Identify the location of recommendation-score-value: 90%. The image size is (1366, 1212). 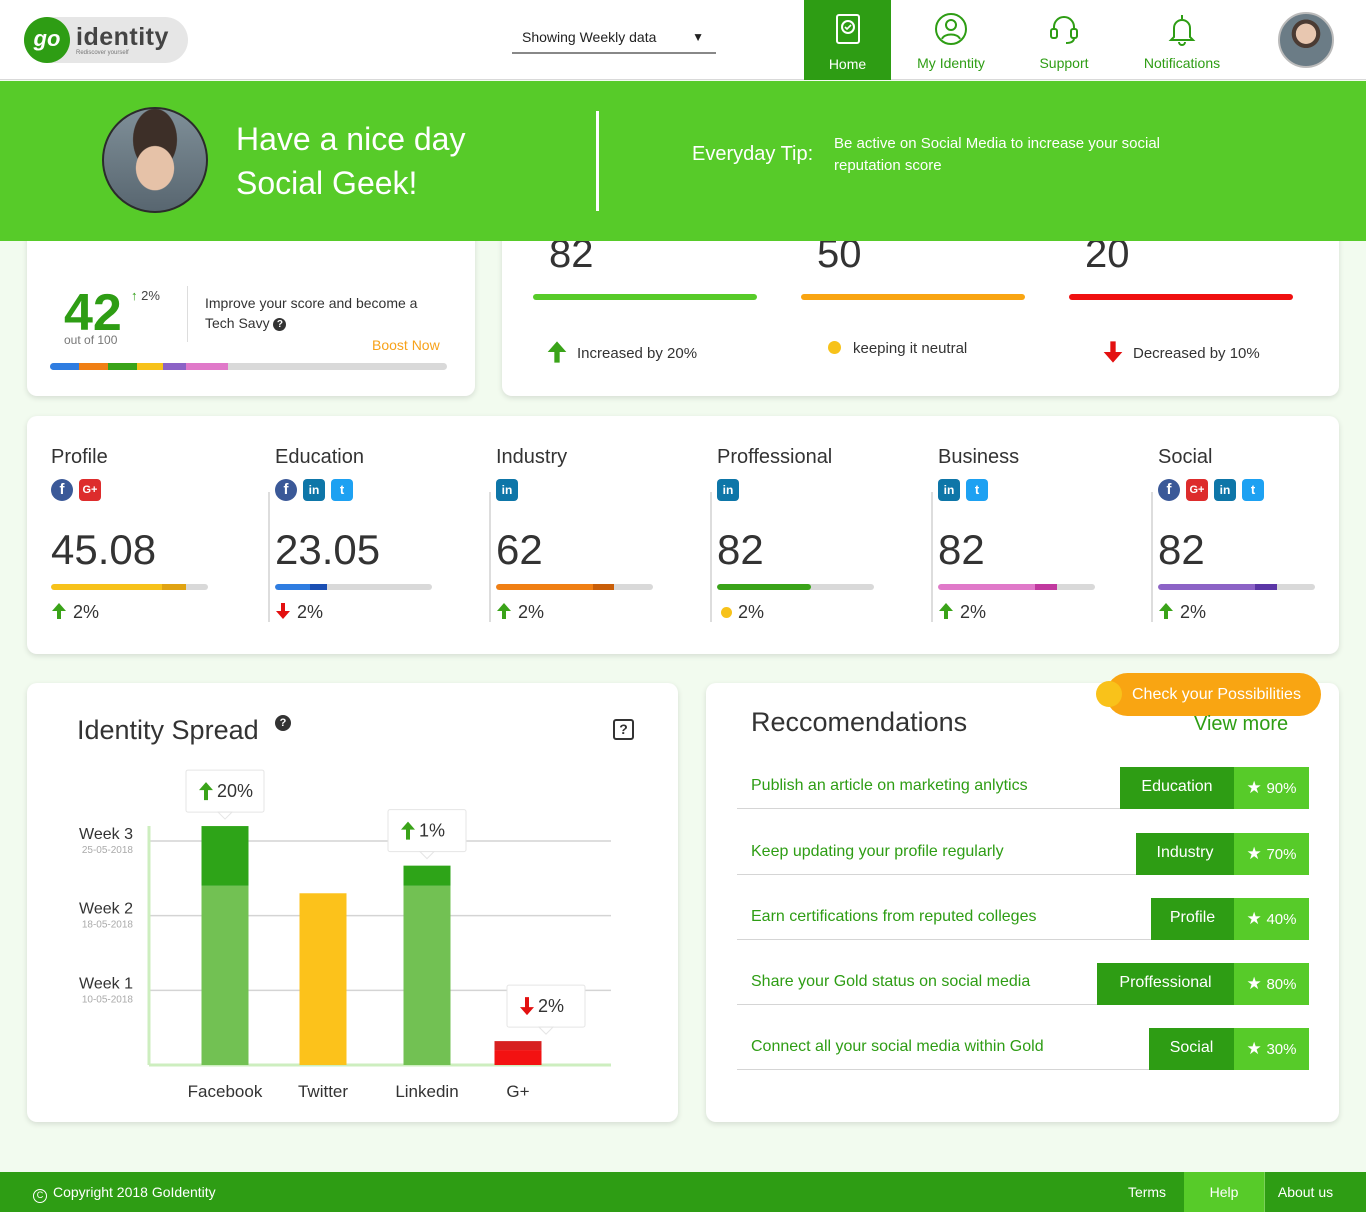
(1281, 788).